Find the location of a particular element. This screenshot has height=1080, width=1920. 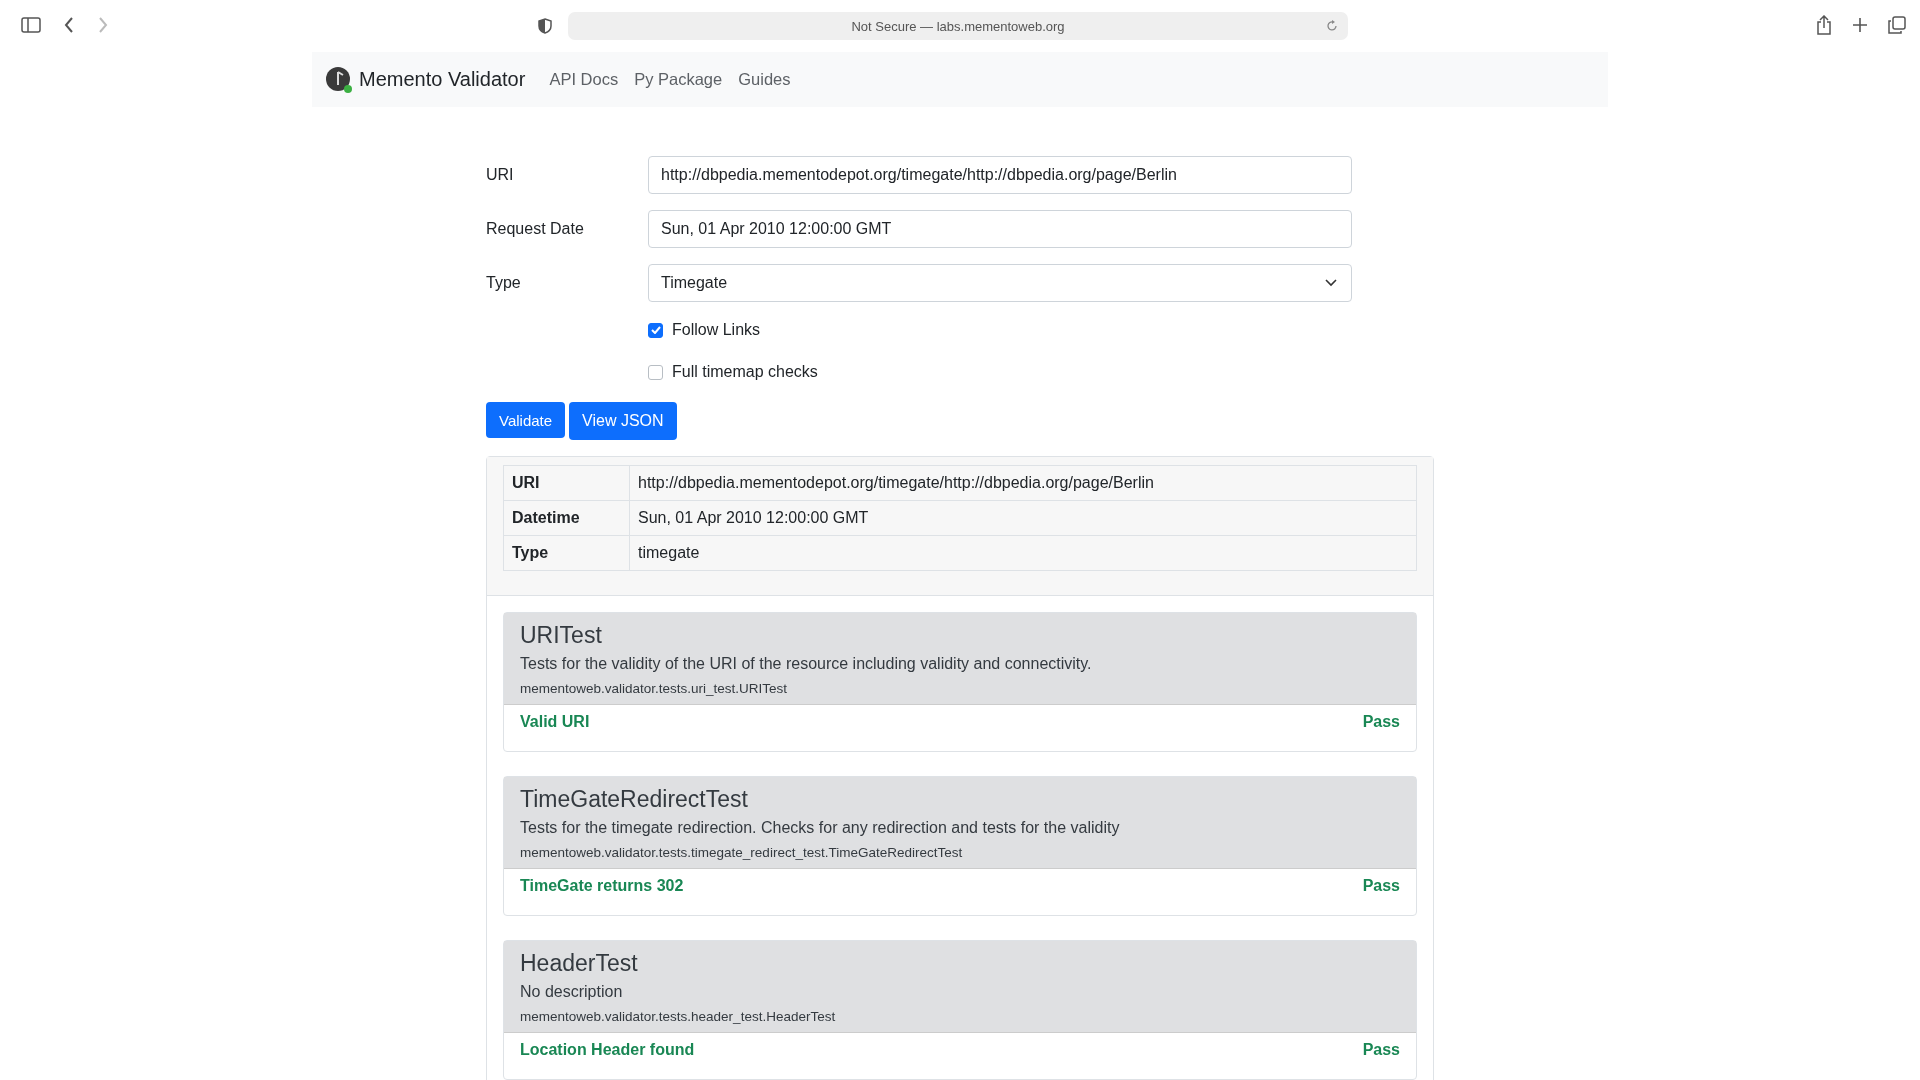

table-cell: Type is located at coordinates (566, 553).